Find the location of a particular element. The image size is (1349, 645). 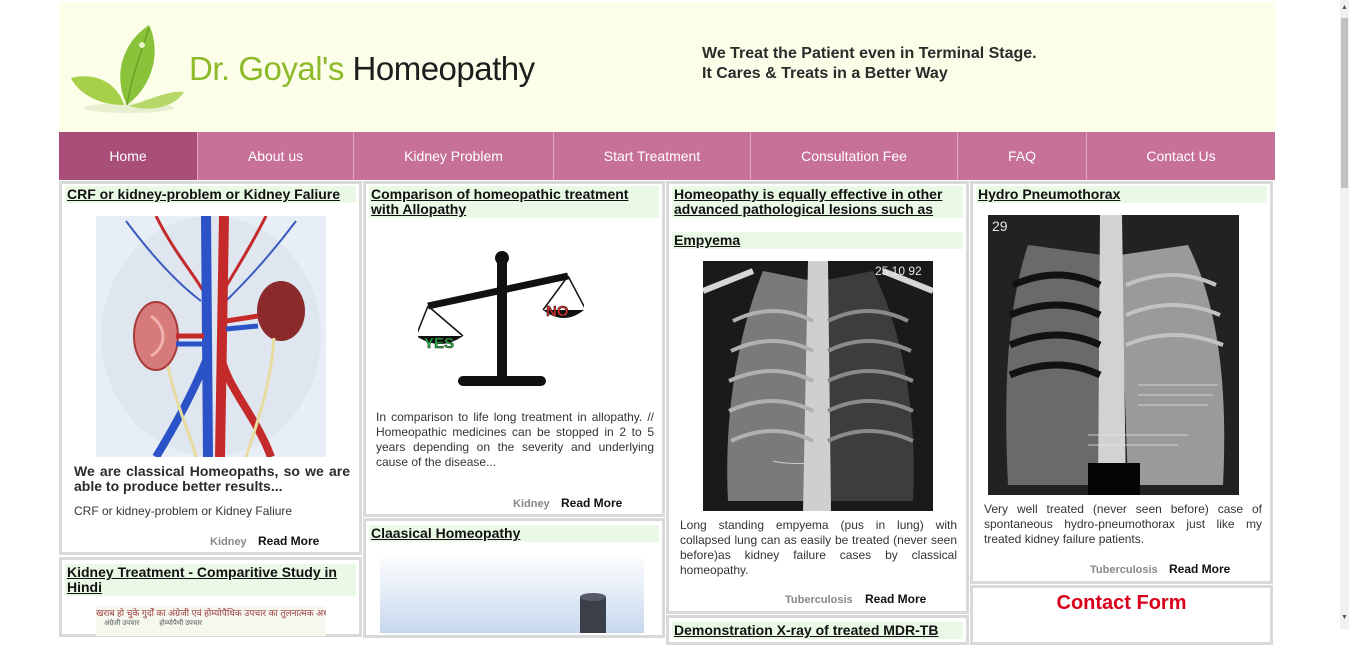

site-logo-text: Dr. Goyal's Homeopathy is located at coordinates (362, 69).